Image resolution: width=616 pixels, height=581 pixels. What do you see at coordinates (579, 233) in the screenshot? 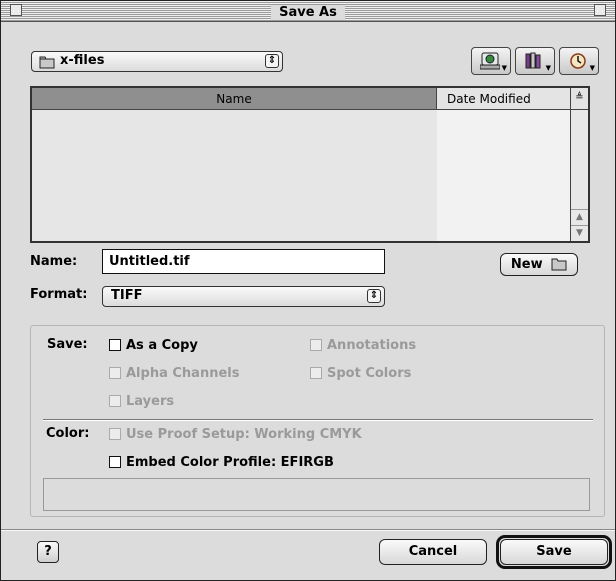
I see `scroll-down-icon: ▼` at bounding box center [579, 233].